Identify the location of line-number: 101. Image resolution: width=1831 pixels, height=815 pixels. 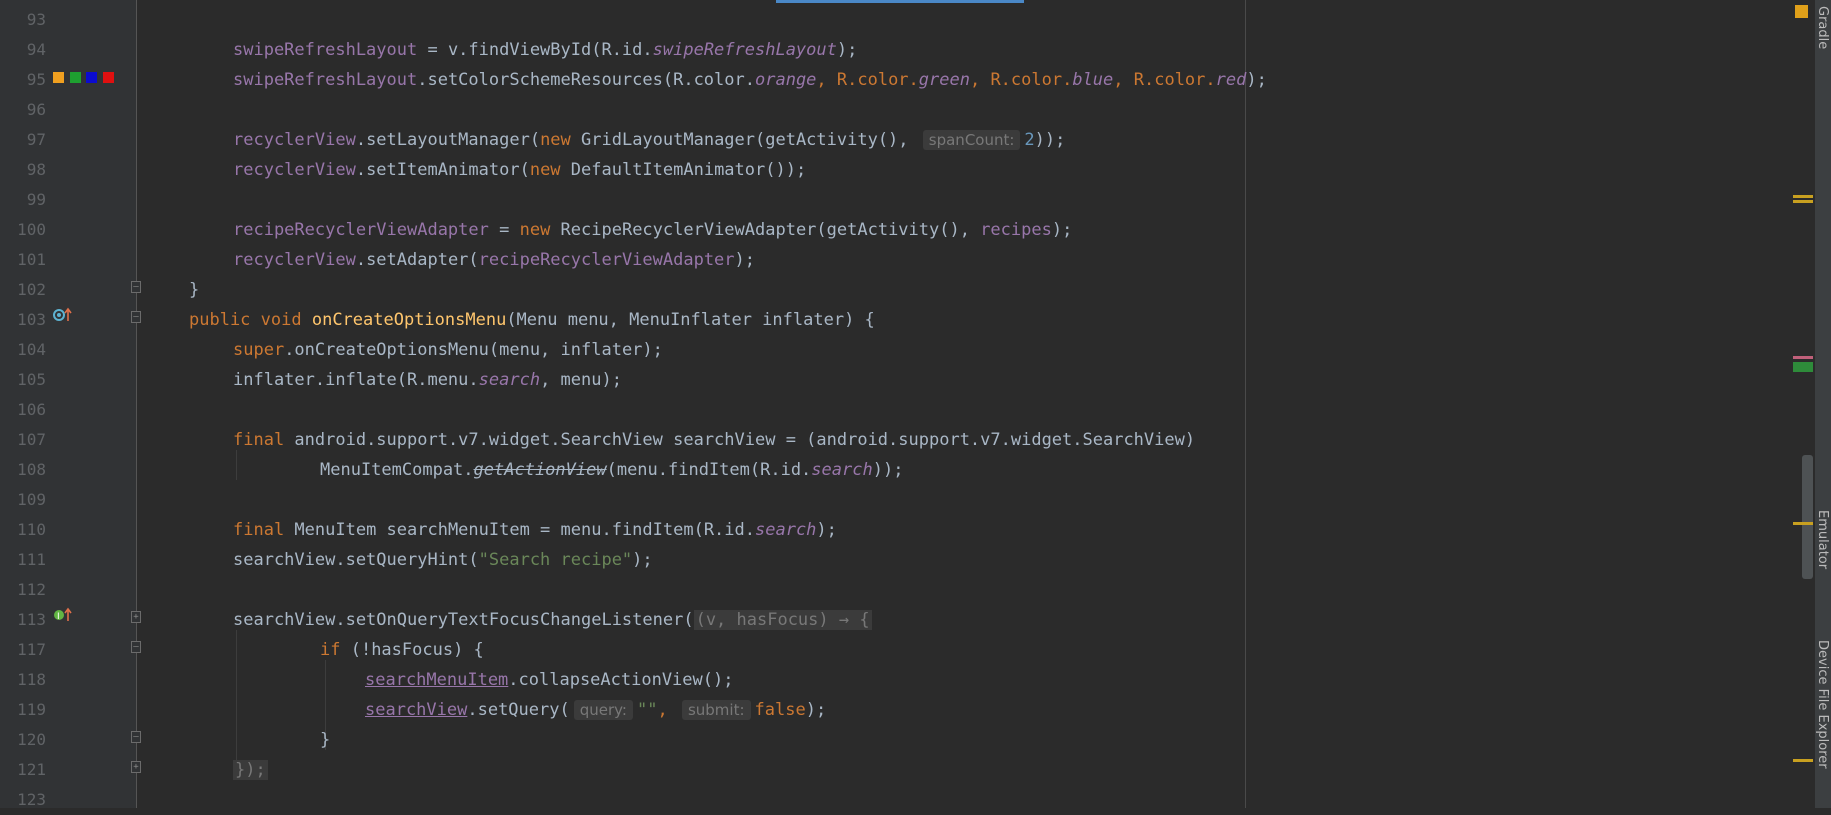
(31, 259).